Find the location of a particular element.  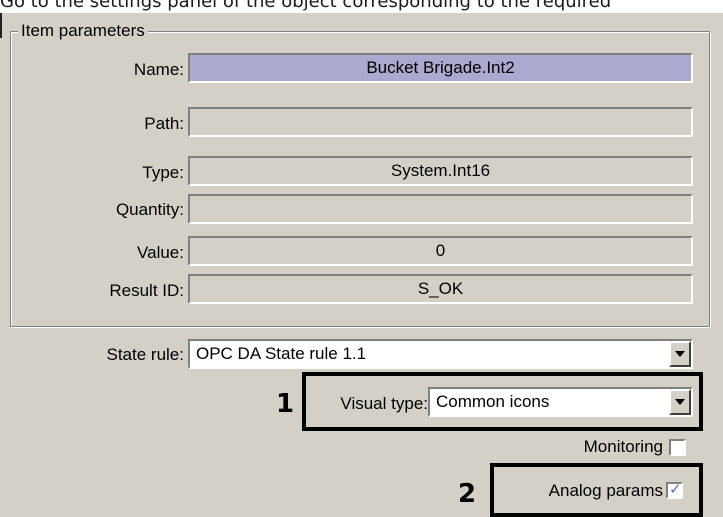

value-label: Value: is located at coordinates (160, 252).